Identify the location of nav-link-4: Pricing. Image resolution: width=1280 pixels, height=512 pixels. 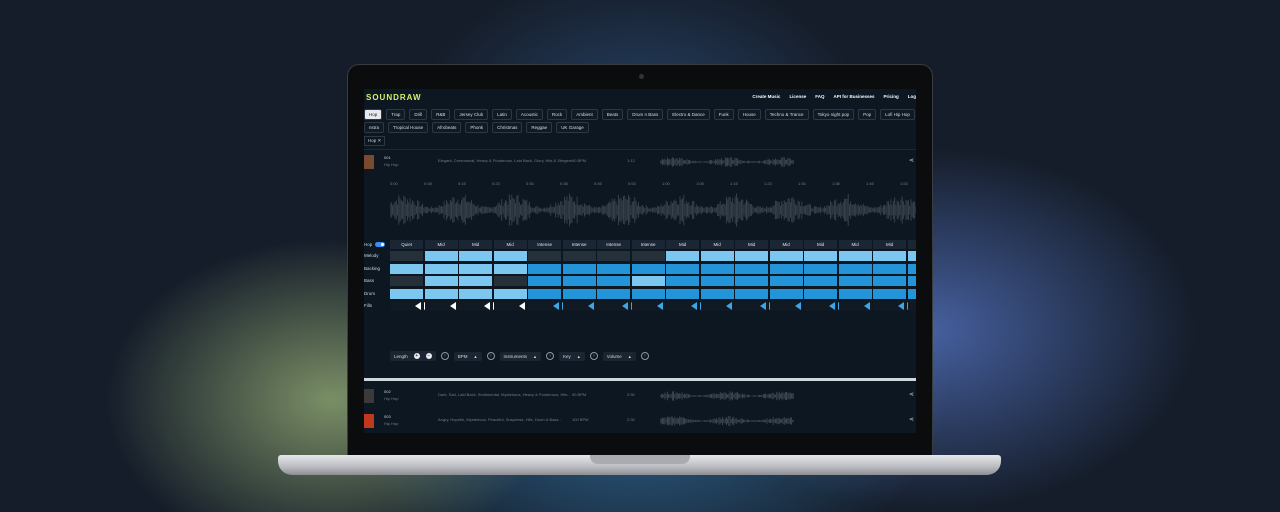
(890, 96).